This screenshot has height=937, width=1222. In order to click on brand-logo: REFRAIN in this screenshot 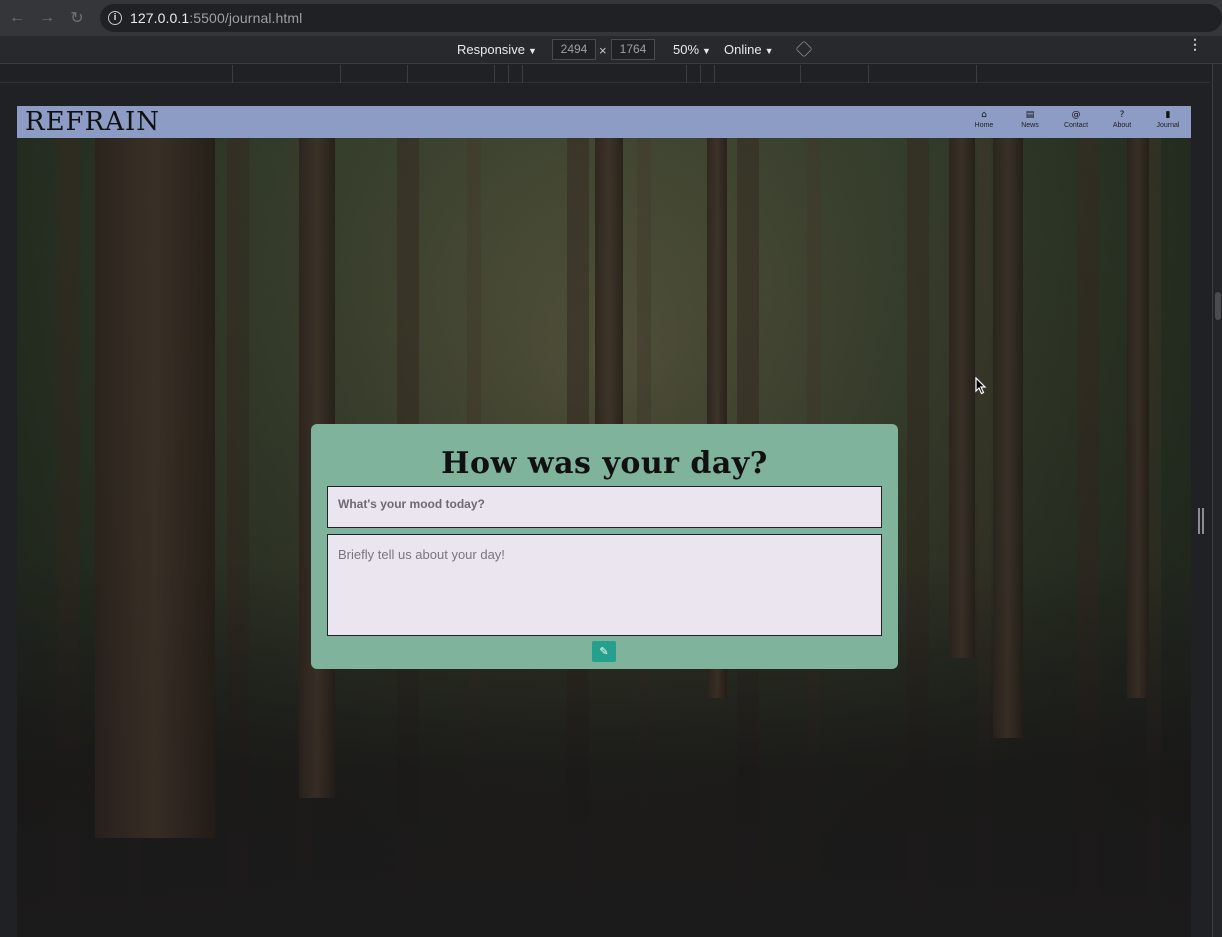, I will do `click(92, 122)`.